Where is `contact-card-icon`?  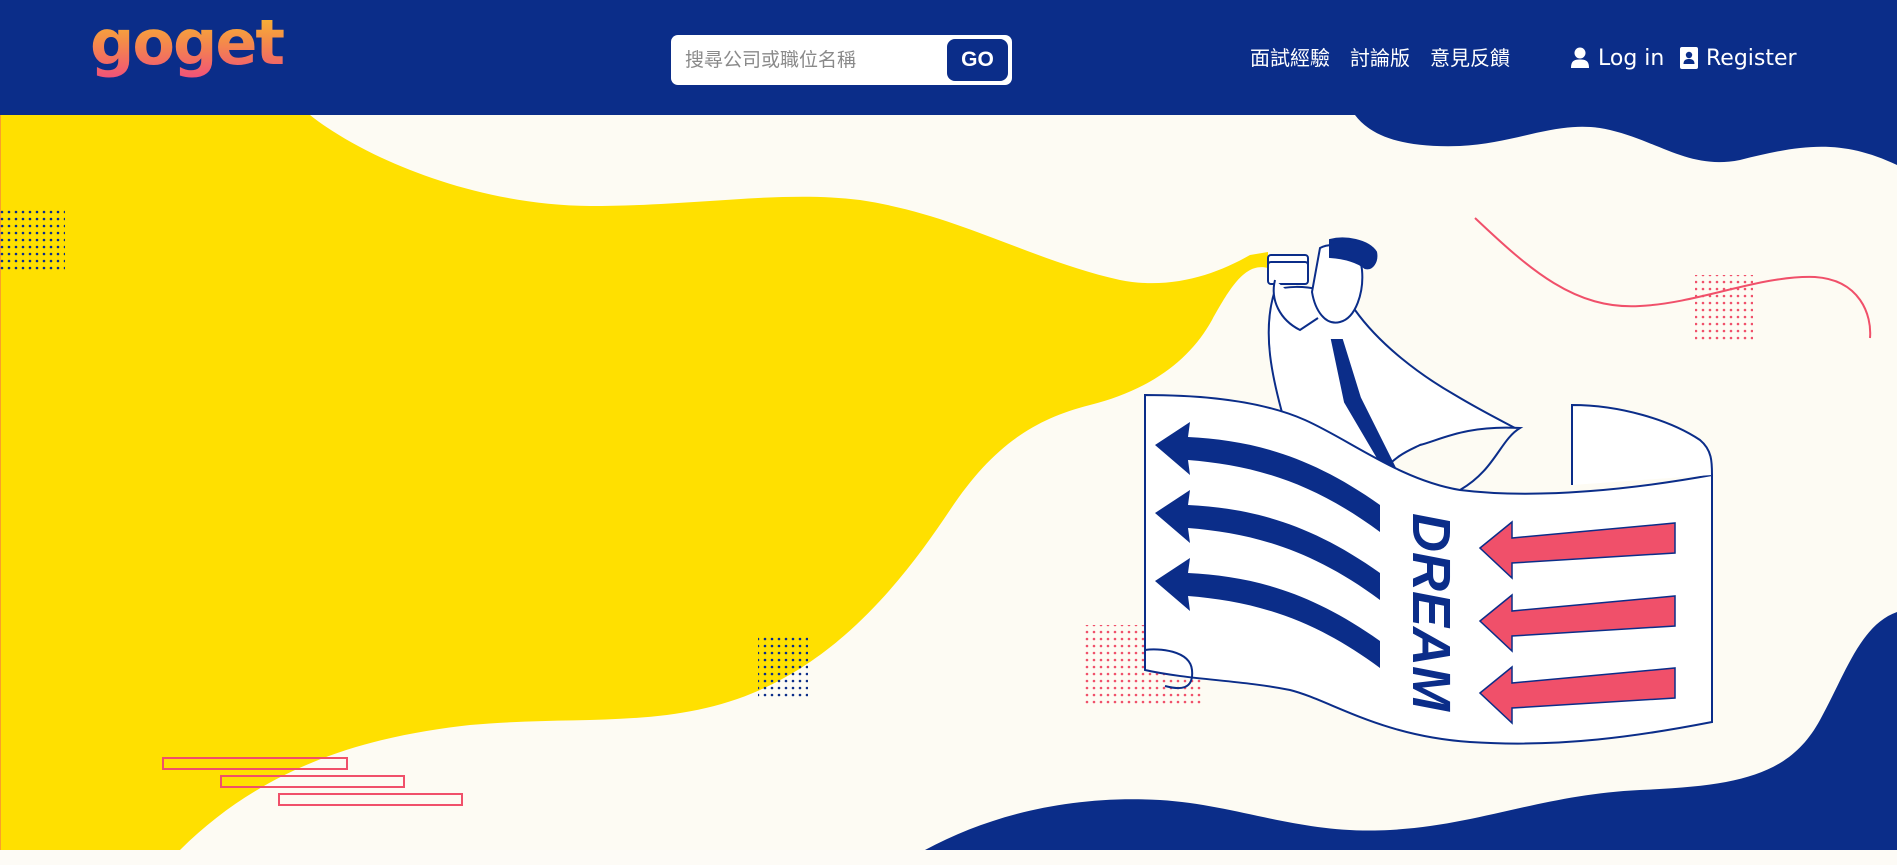 contact-card-icon is located at coordinates (1689, 58).